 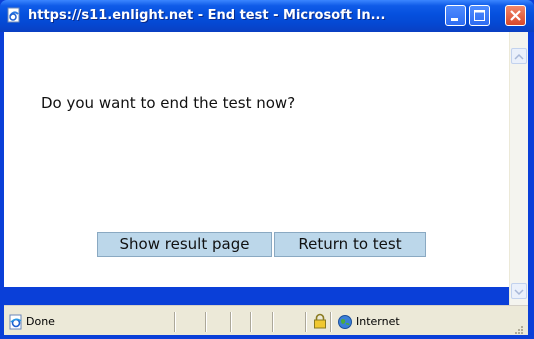 What do you see at coordinates (518, 327) in the screenshot?
I see `resize-grip-icon` at bounding box center [518, 327].